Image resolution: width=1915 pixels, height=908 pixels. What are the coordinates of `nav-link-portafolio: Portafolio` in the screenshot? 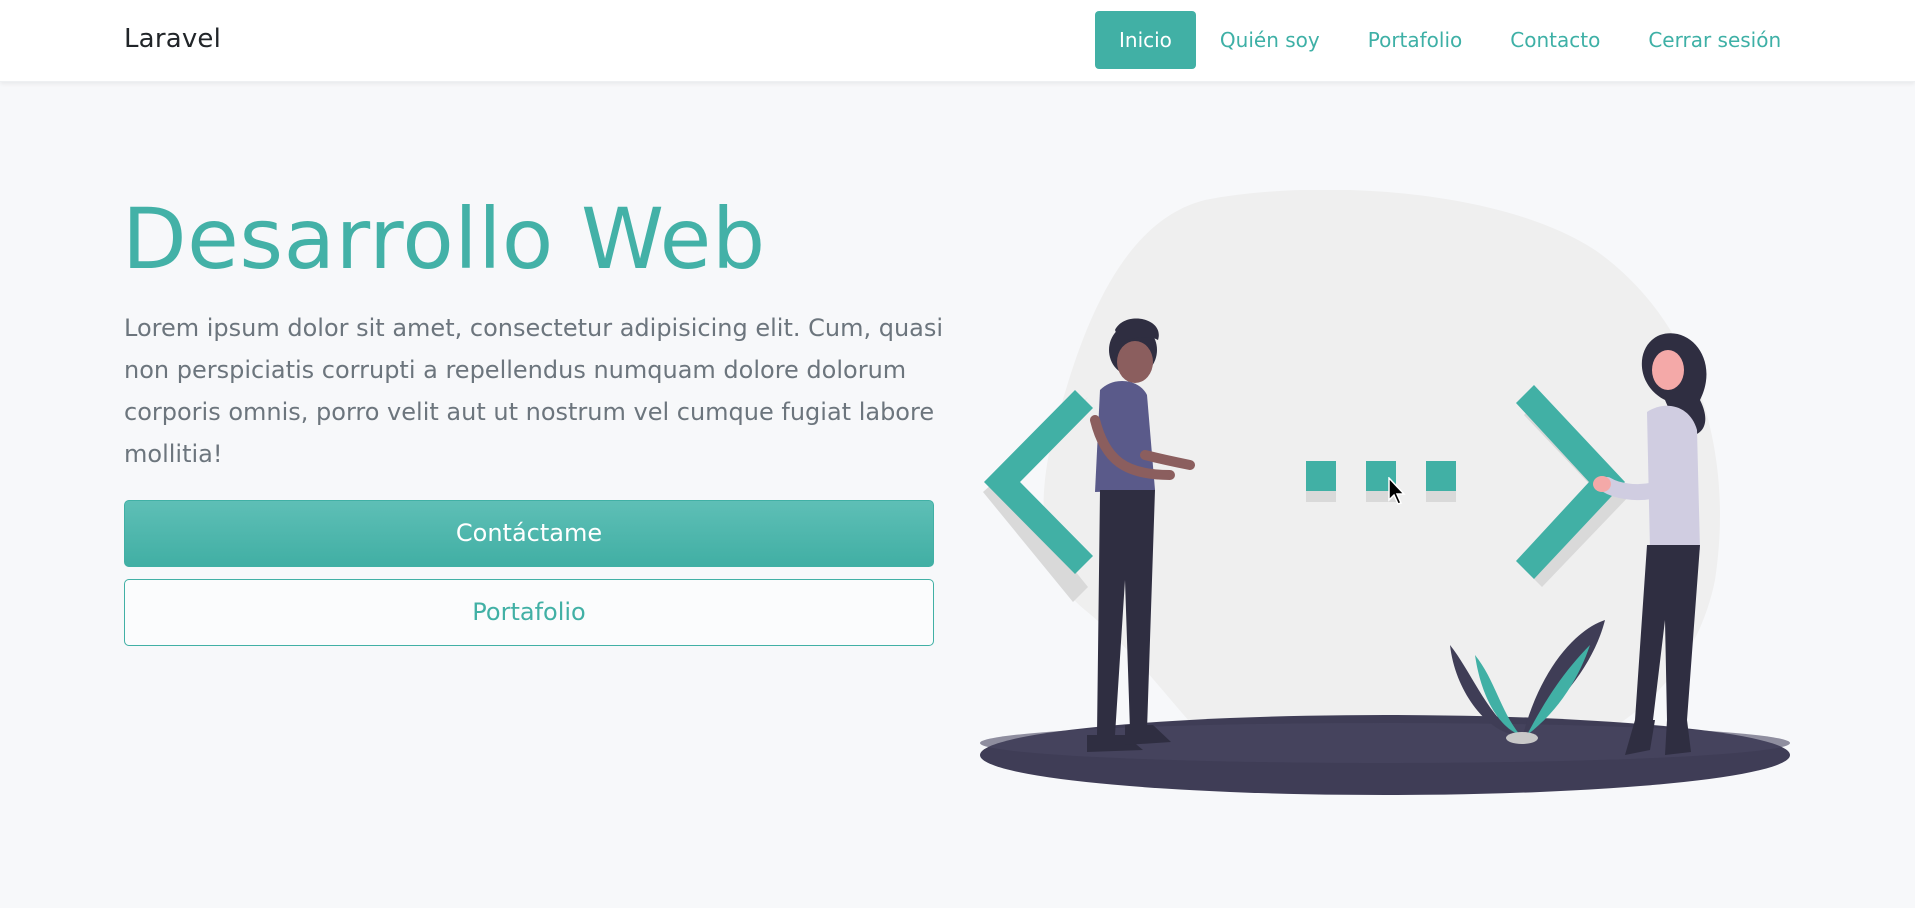 It's located at (1415, 40).